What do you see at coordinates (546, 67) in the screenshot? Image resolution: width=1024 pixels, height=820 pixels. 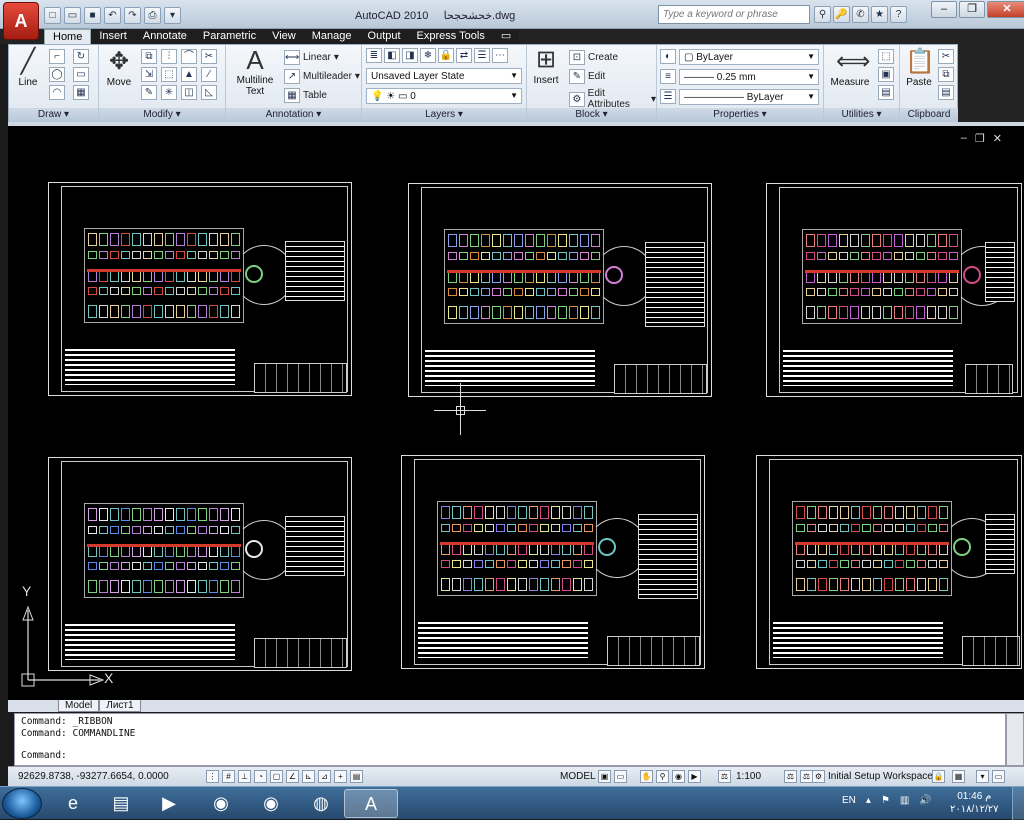 I see `insert-button: ⊞ Insert` at bounding box center [546, 67].